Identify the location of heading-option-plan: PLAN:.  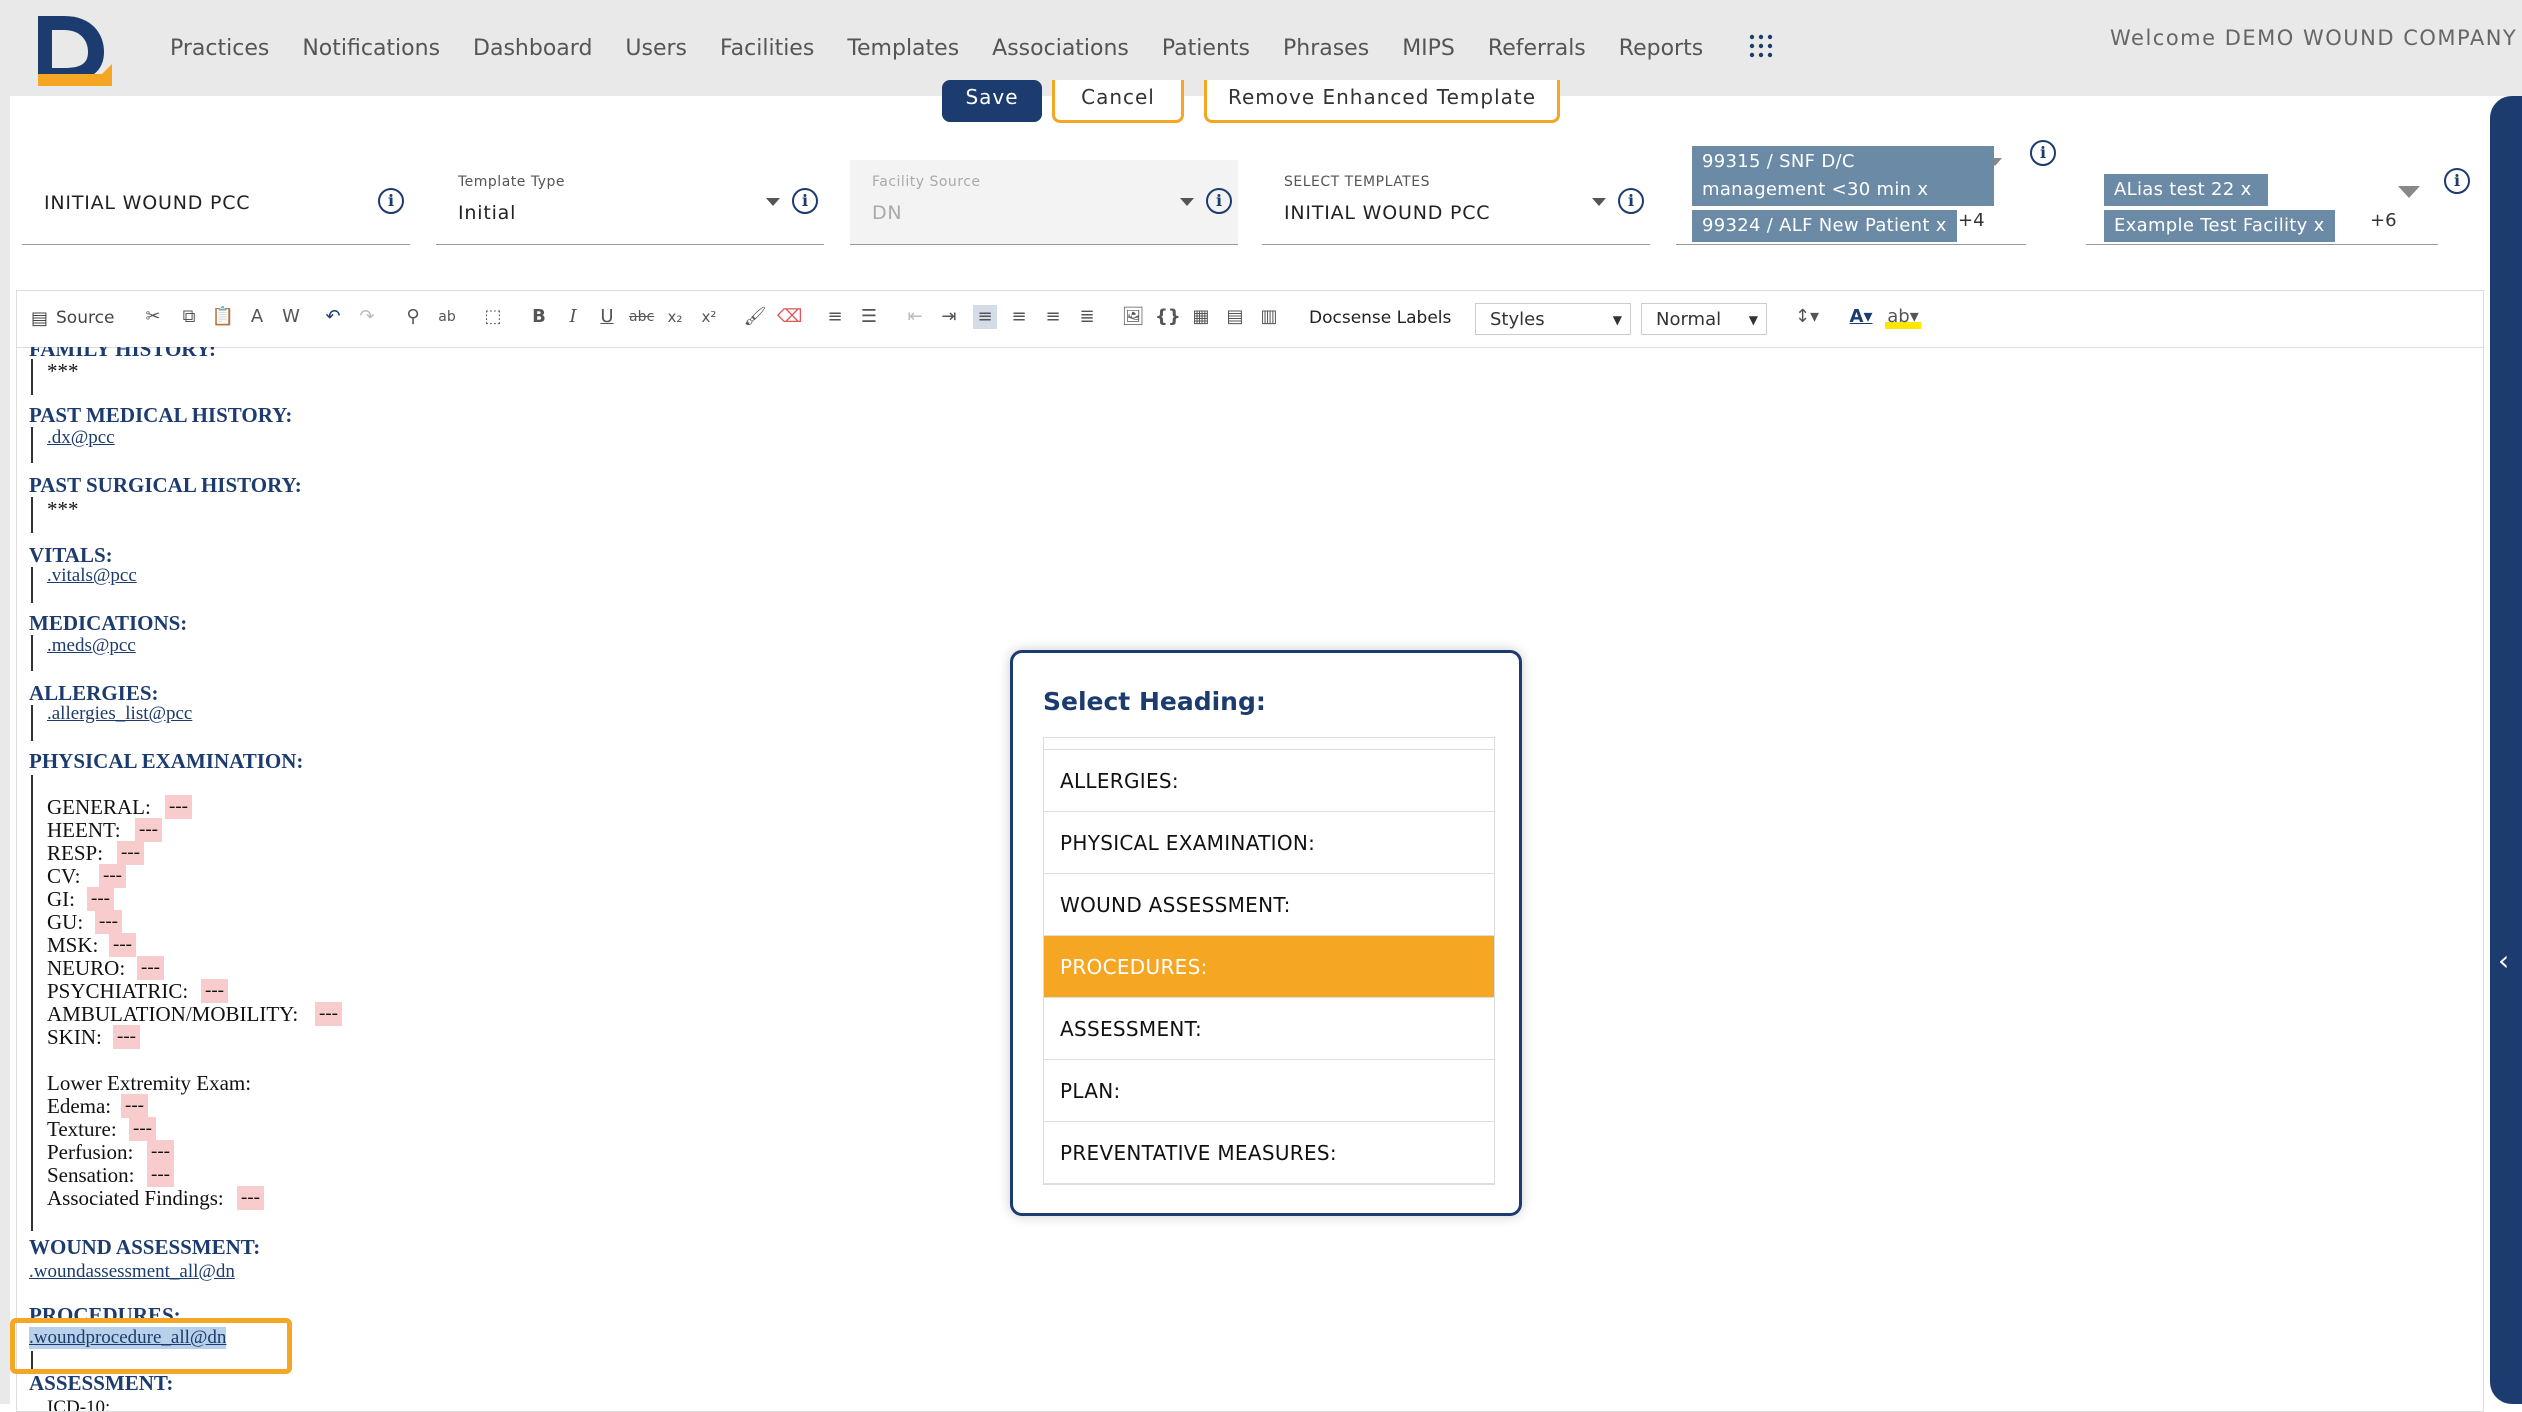
(1269, 1091).